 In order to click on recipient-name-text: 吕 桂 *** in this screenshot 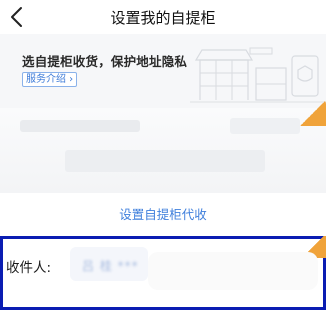, I will do `click(110, 266)`.